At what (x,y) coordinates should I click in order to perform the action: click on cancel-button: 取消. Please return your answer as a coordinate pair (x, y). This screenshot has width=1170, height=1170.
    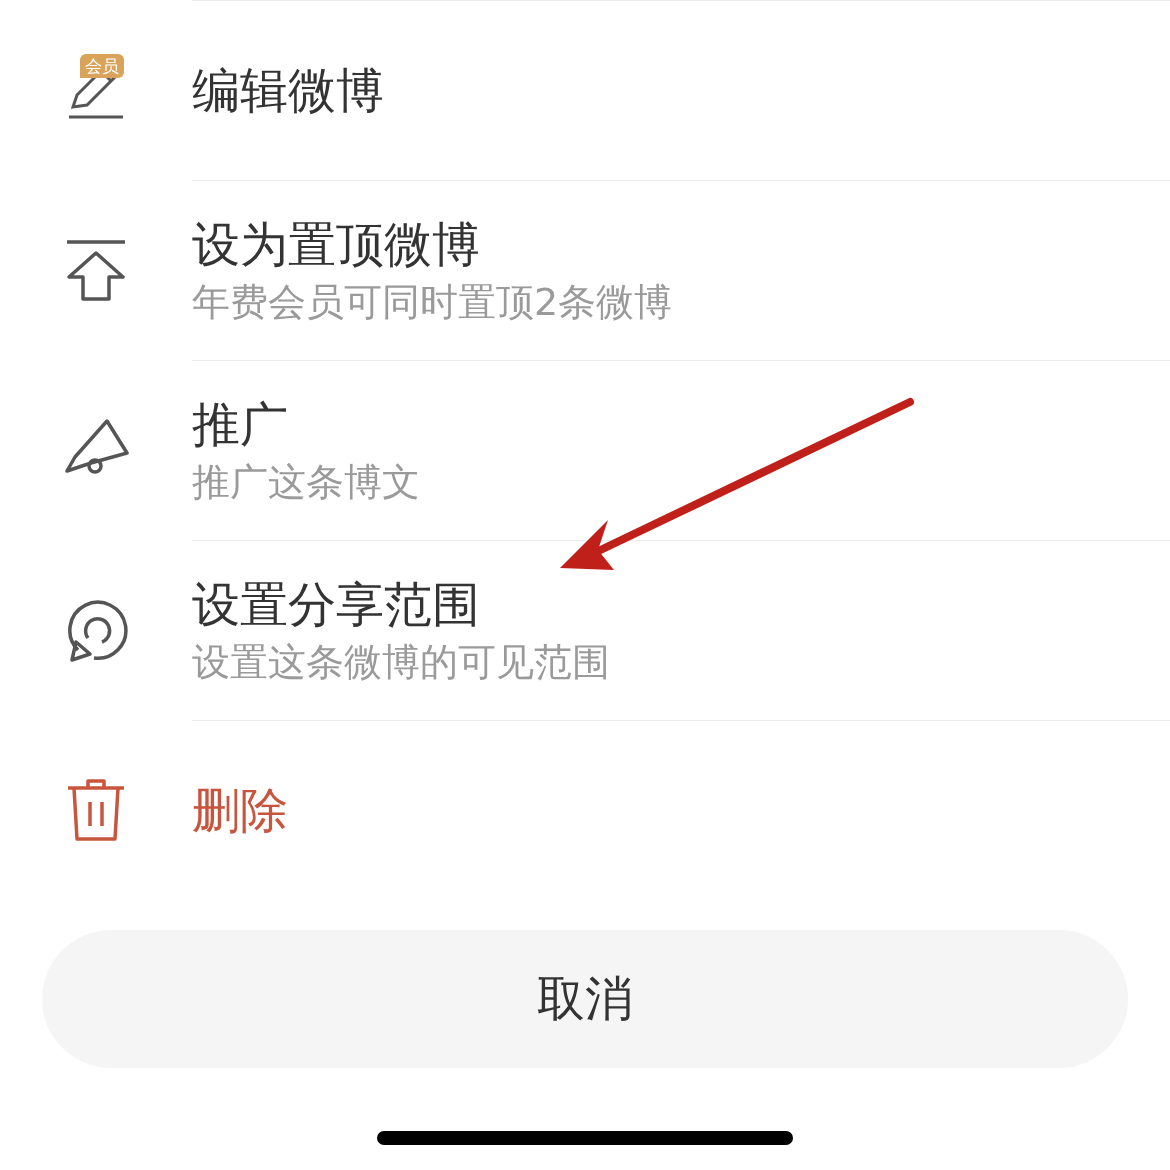
    Looking at the image, I should click on (585, 999).